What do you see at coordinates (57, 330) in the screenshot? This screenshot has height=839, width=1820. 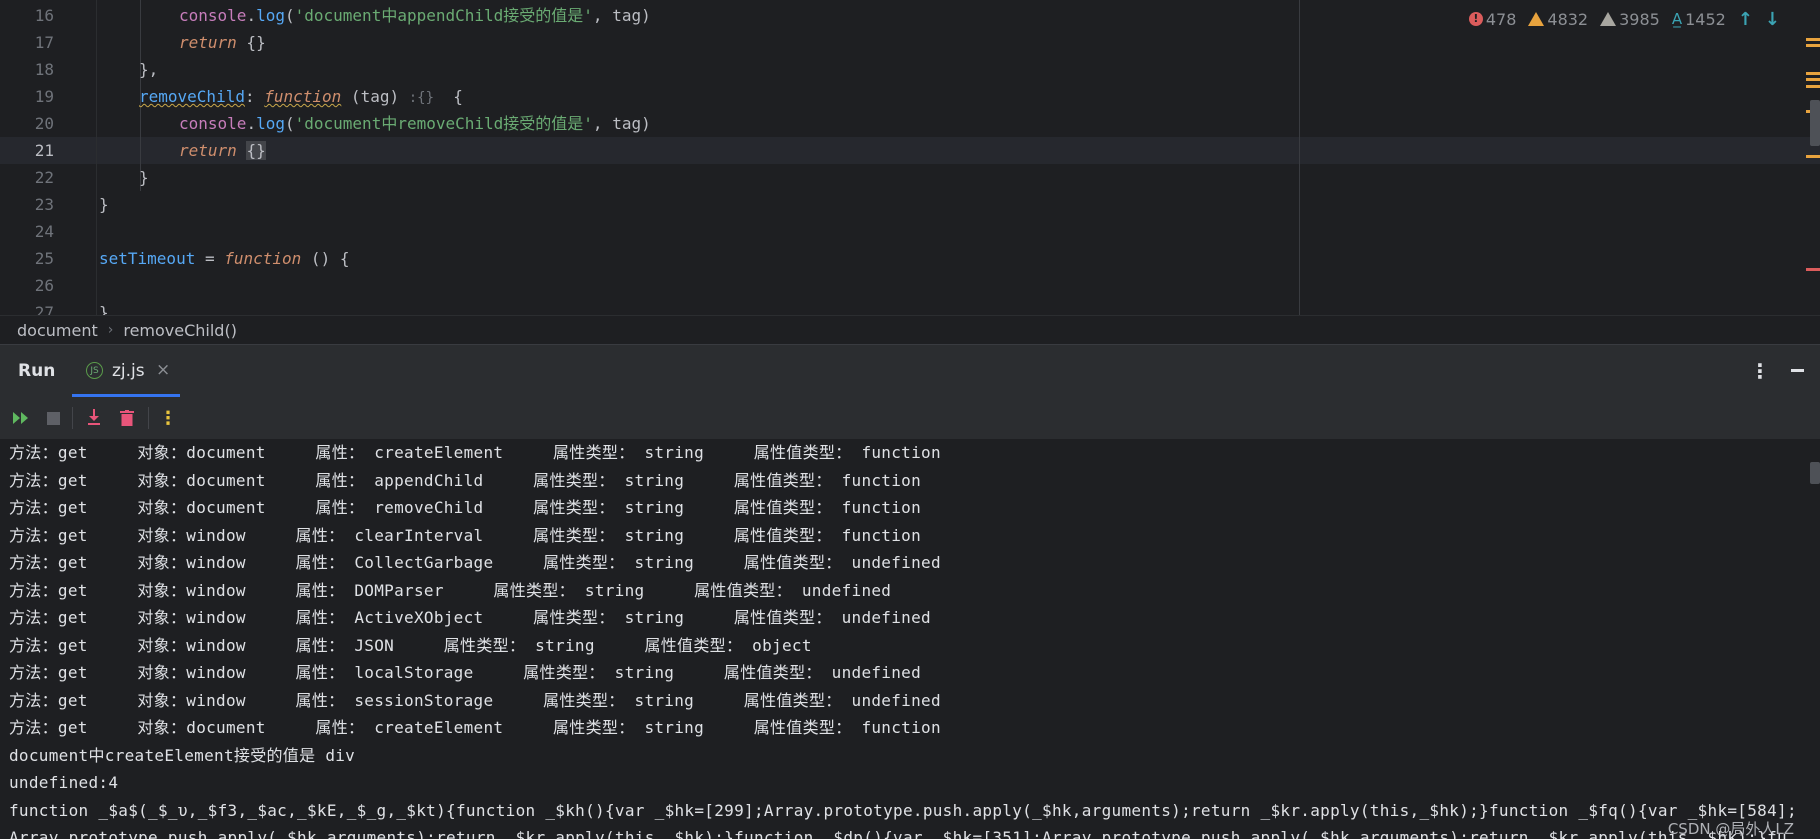 I see `breadcrumb-item: document` at bounding box center [57, 330].